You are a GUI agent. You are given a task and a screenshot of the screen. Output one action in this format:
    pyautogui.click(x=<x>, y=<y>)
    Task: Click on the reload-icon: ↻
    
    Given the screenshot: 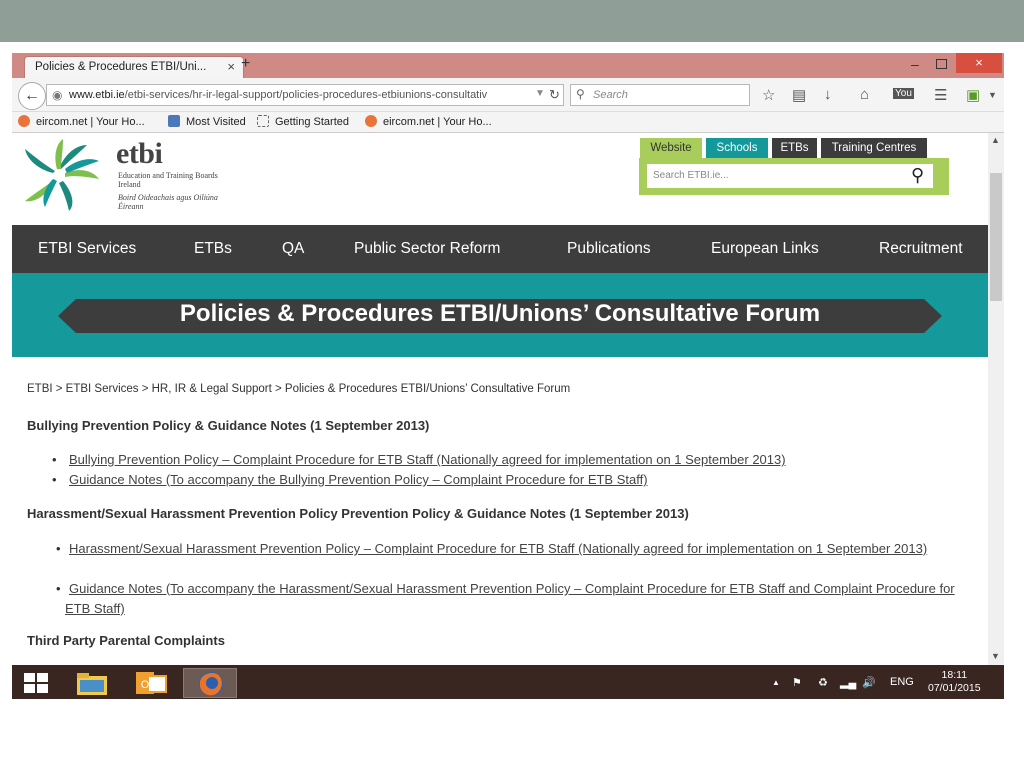 What is the action you would take?
    pyautogui.click(x=554, y=95)
    